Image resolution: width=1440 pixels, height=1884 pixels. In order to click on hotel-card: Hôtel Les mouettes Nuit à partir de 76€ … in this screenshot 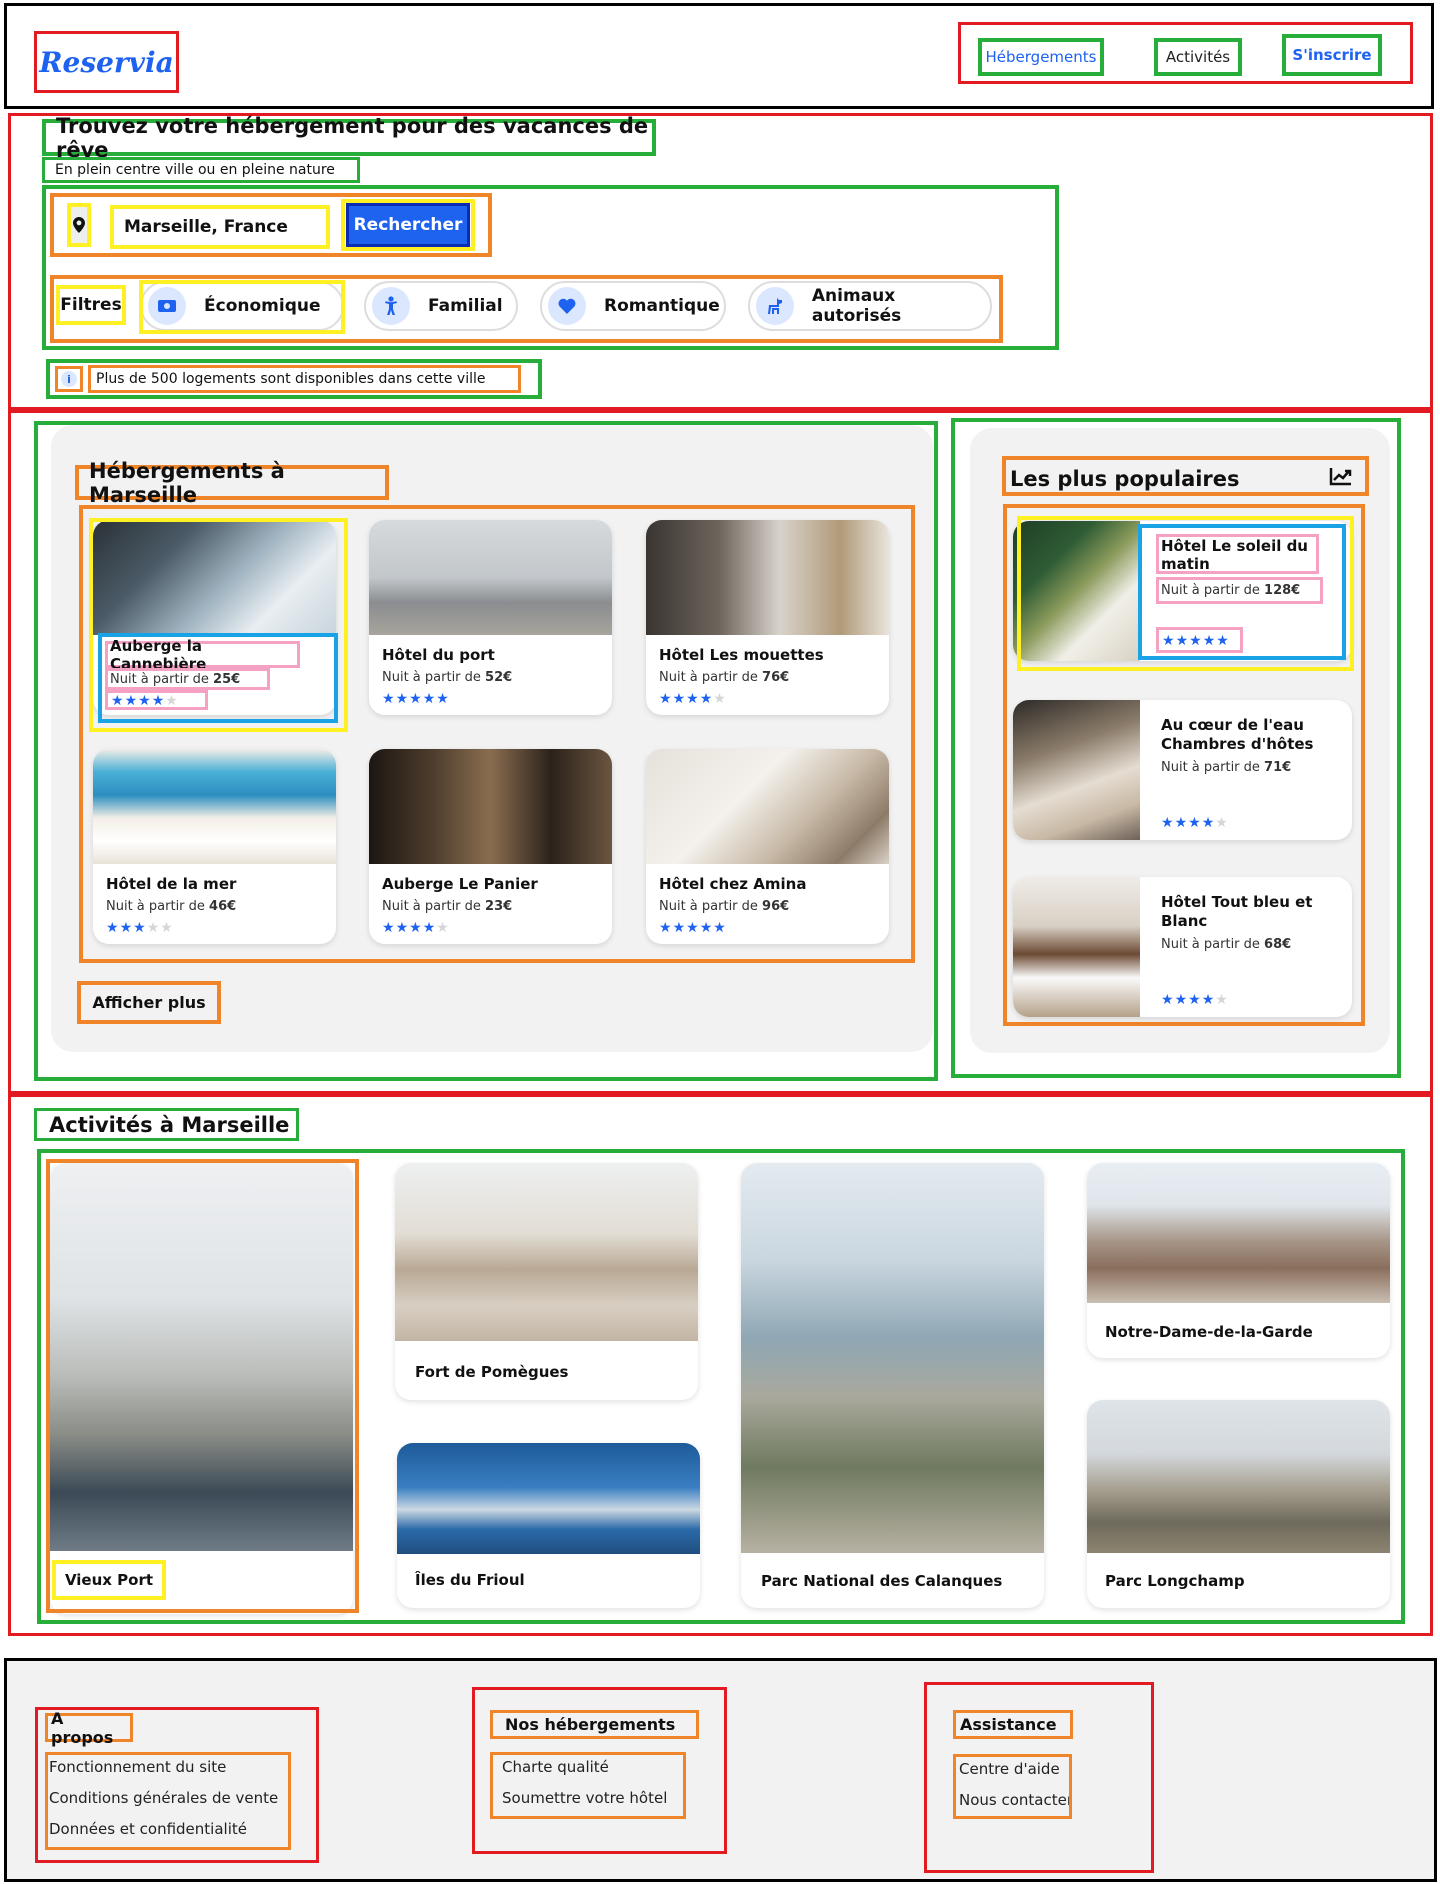, I will do `click(767, 617)`.